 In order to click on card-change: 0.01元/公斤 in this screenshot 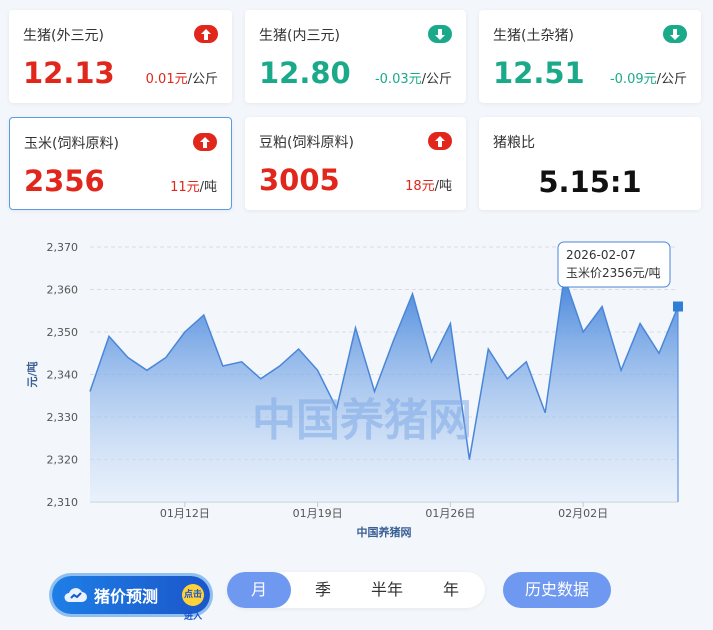, I will do `click(181, 79)`.